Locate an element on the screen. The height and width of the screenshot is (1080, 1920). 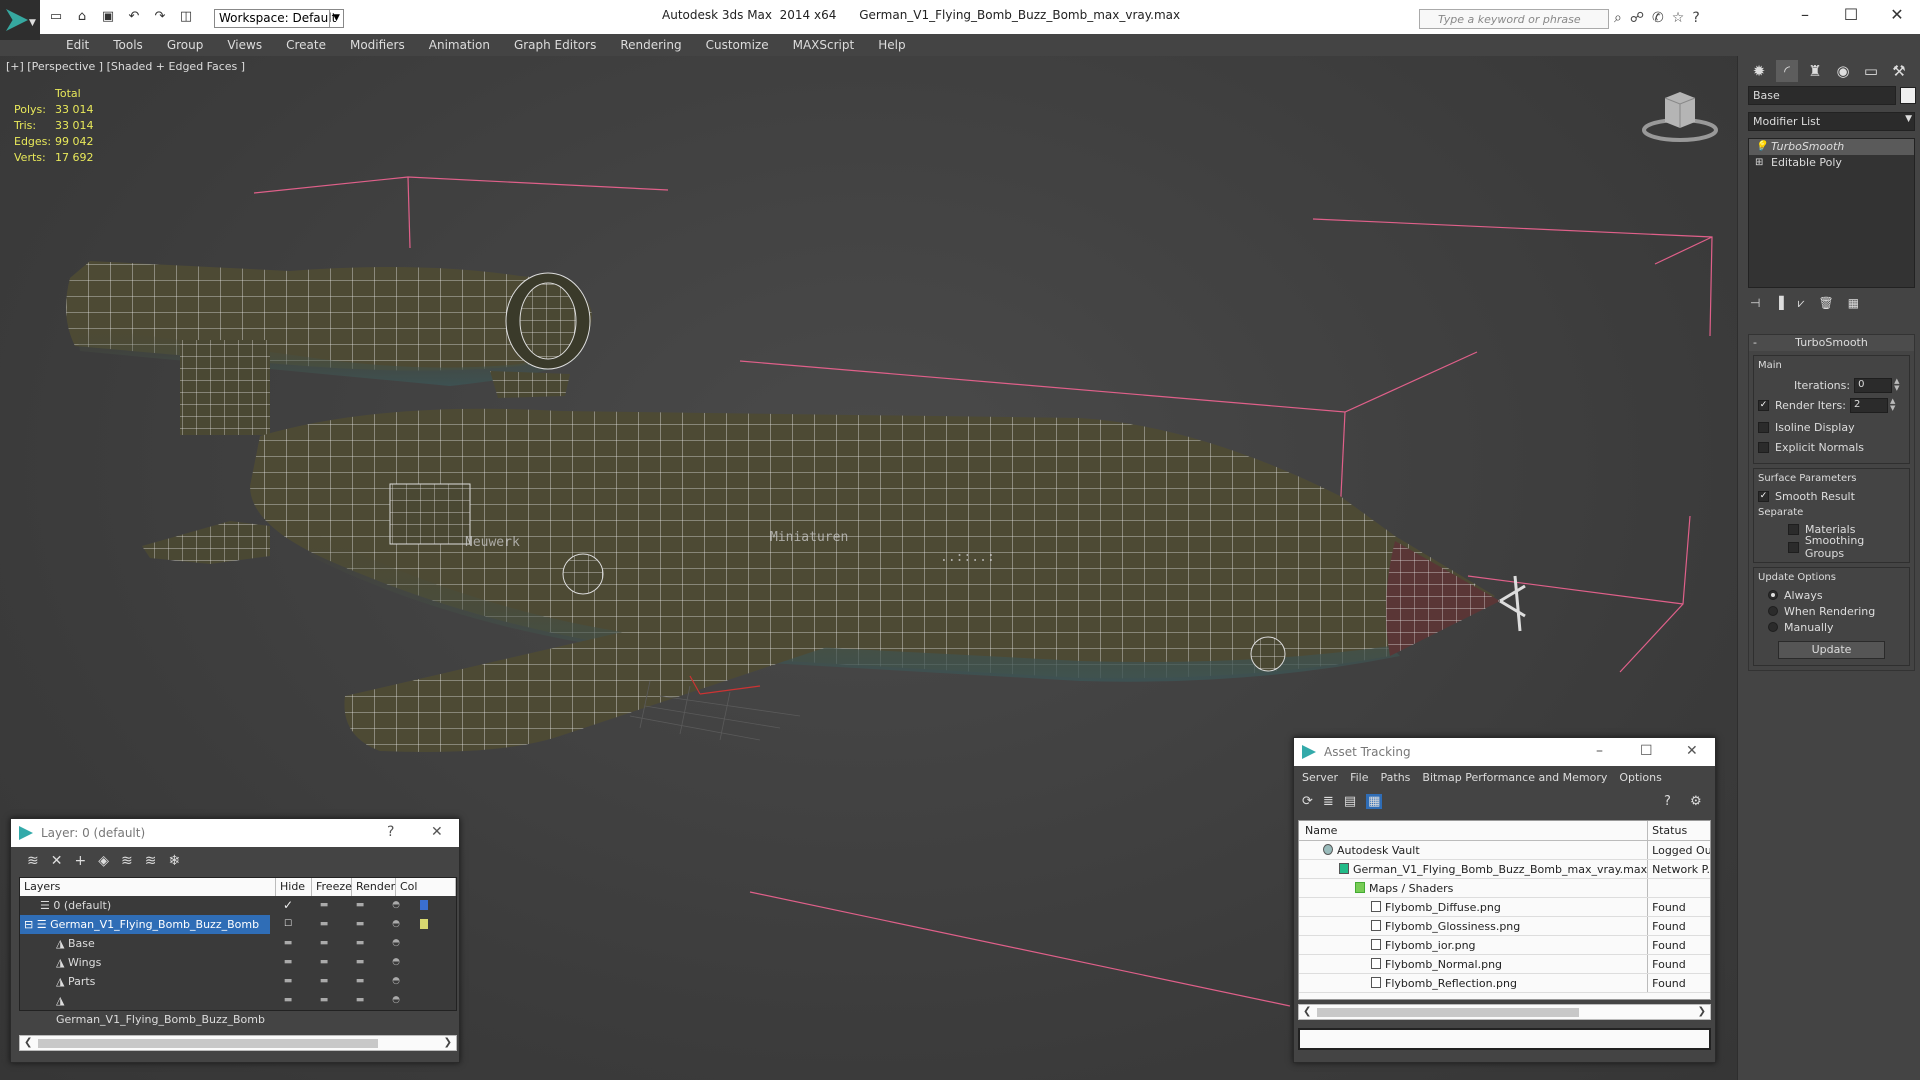
menu-server: Server is located at coordinates (1320, 777).